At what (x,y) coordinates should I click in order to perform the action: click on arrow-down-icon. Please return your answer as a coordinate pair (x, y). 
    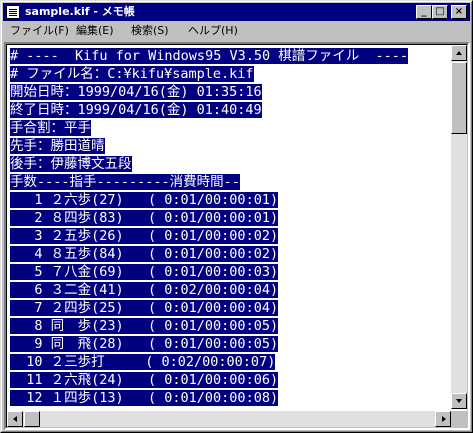
    Looking at the image, I should click on (459, 401).